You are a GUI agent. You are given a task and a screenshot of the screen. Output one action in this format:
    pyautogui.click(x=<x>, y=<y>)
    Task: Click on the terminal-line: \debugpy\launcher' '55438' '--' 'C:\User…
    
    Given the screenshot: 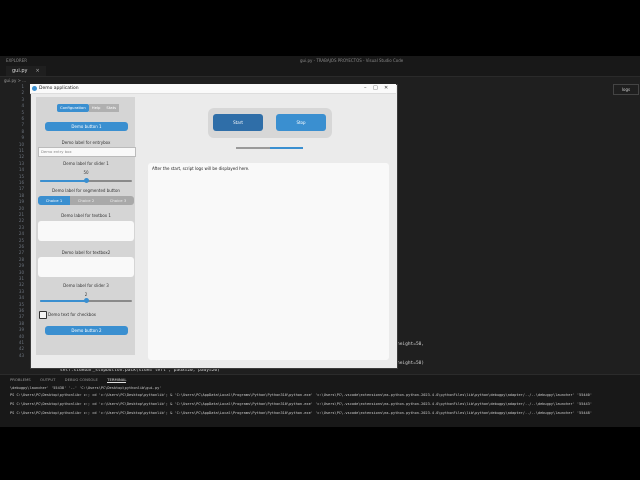 What is the action you would take?
    pyautogui.click(x=86, y=388)
    